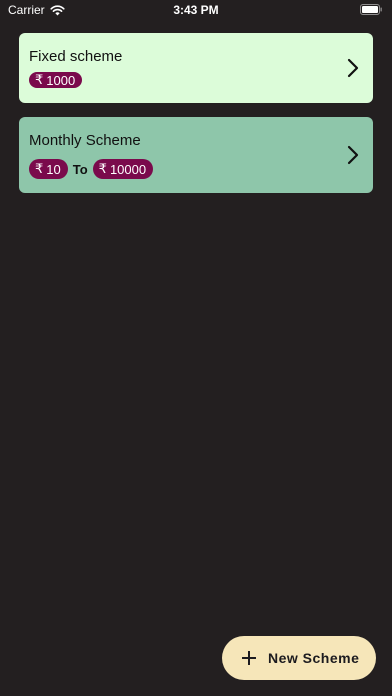 The image size is (392, 696). What do you see at coordinates (85, 140) in the screenshot?
I see `scheme-title: Monthly Scheme` at bounding box center [85, 140].